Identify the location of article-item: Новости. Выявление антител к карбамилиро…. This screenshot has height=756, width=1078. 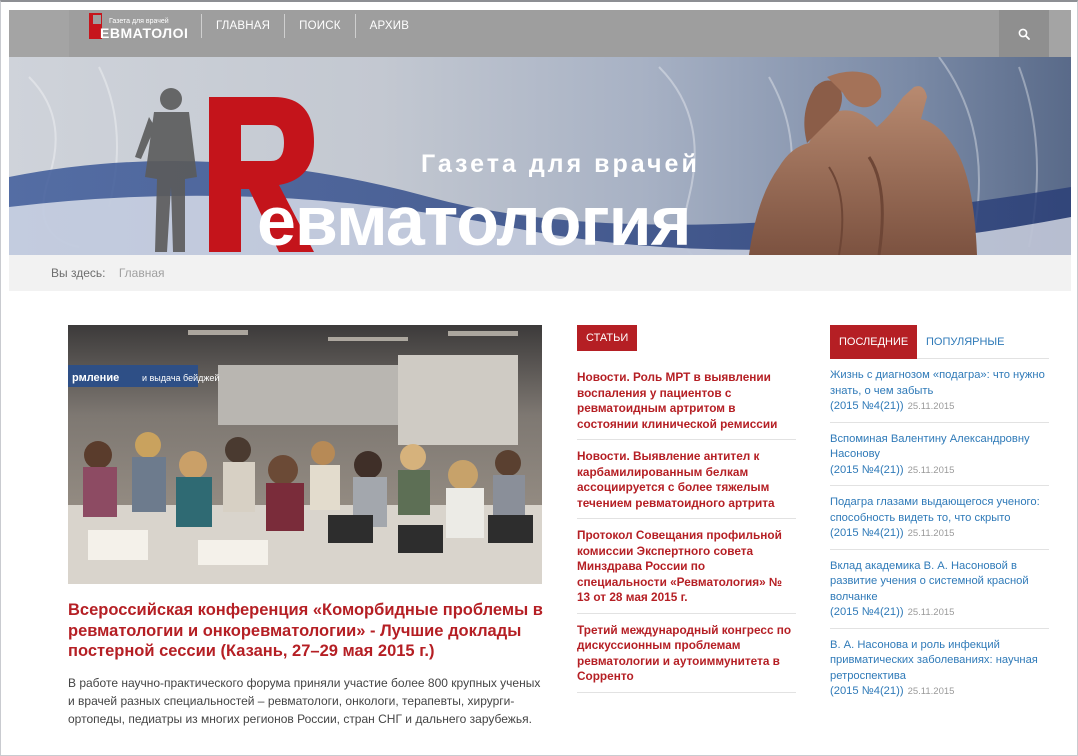
(686, 484).